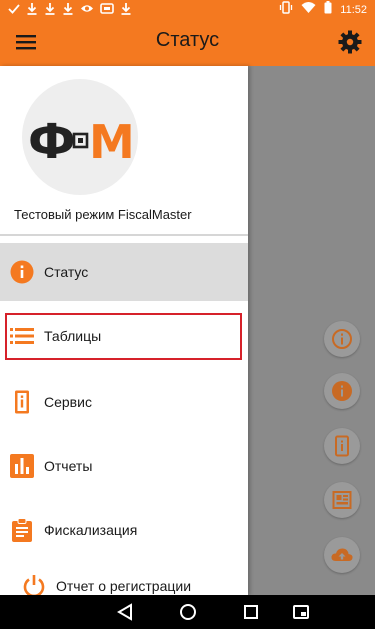  I want to click on nav-item-reports: Отчеты, so click(124, 466).